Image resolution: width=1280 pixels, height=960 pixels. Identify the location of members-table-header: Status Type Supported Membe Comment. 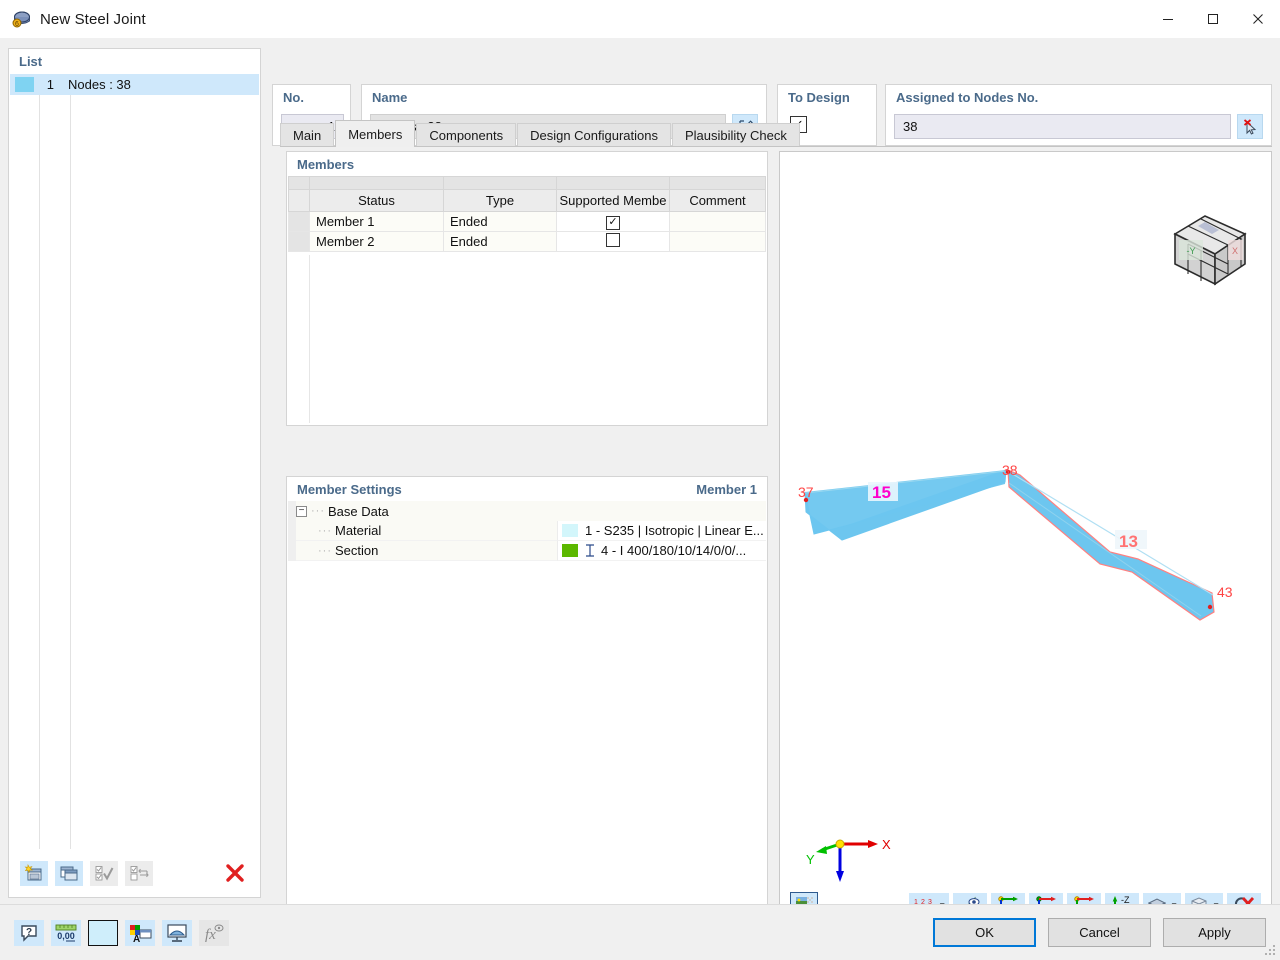
(527, 200).